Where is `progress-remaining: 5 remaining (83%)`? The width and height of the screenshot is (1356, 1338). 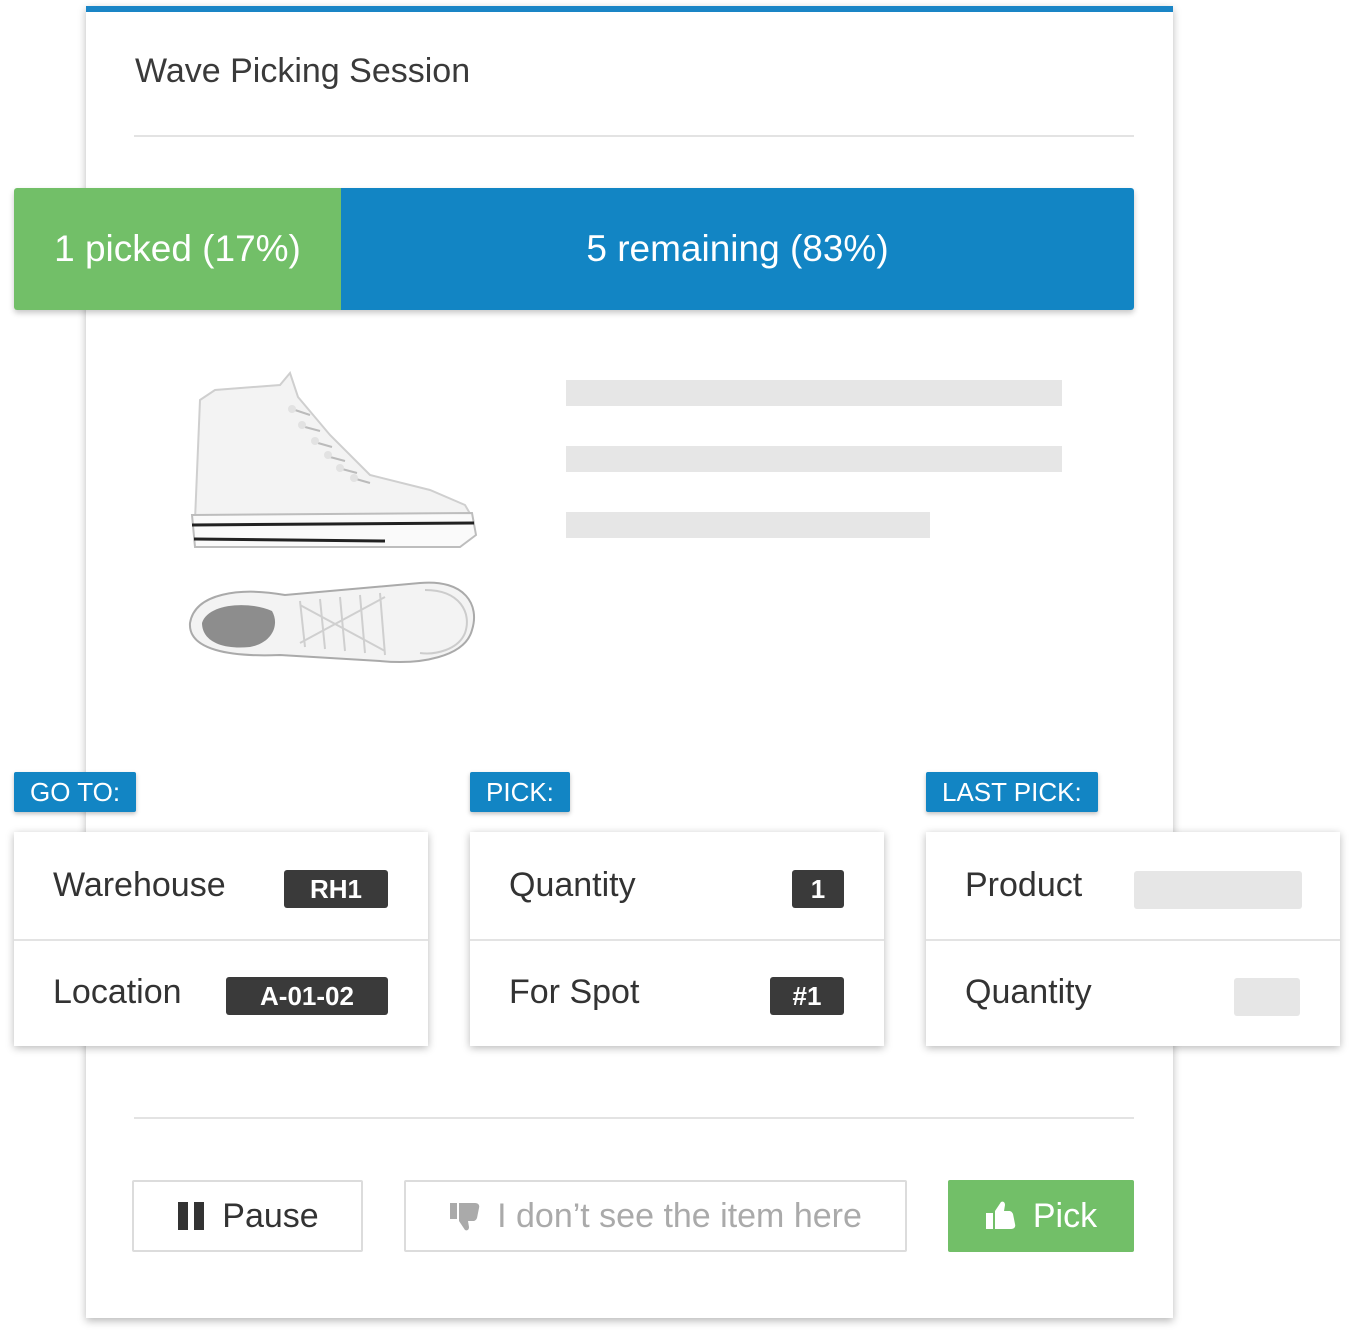
progress-remaining: 5 remaining (83%) is located at coordinates (737, 249).